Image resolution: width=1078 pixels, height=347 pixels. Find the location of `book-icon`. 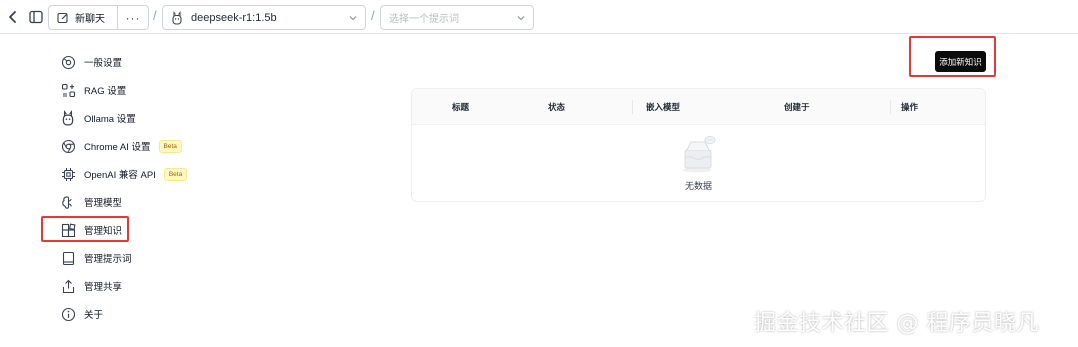

book-icon is located at coordinates (68, 258).